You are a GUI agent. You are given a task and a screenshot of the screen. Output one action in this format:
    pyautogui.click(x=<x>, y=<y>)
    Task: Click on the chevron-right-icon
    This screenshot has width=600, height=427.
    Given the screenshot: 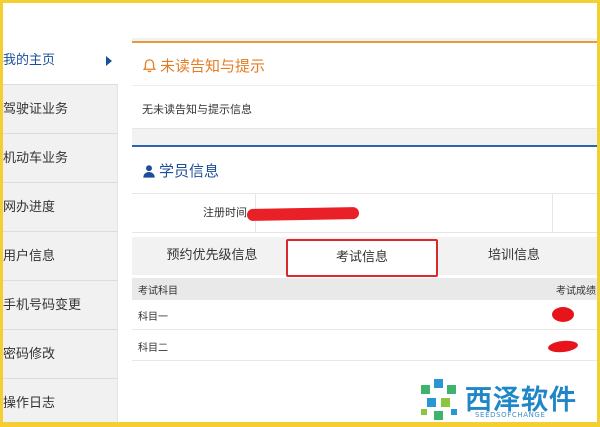 What is the action you would take?
    pyautogui.click(x=109, y=61)
    